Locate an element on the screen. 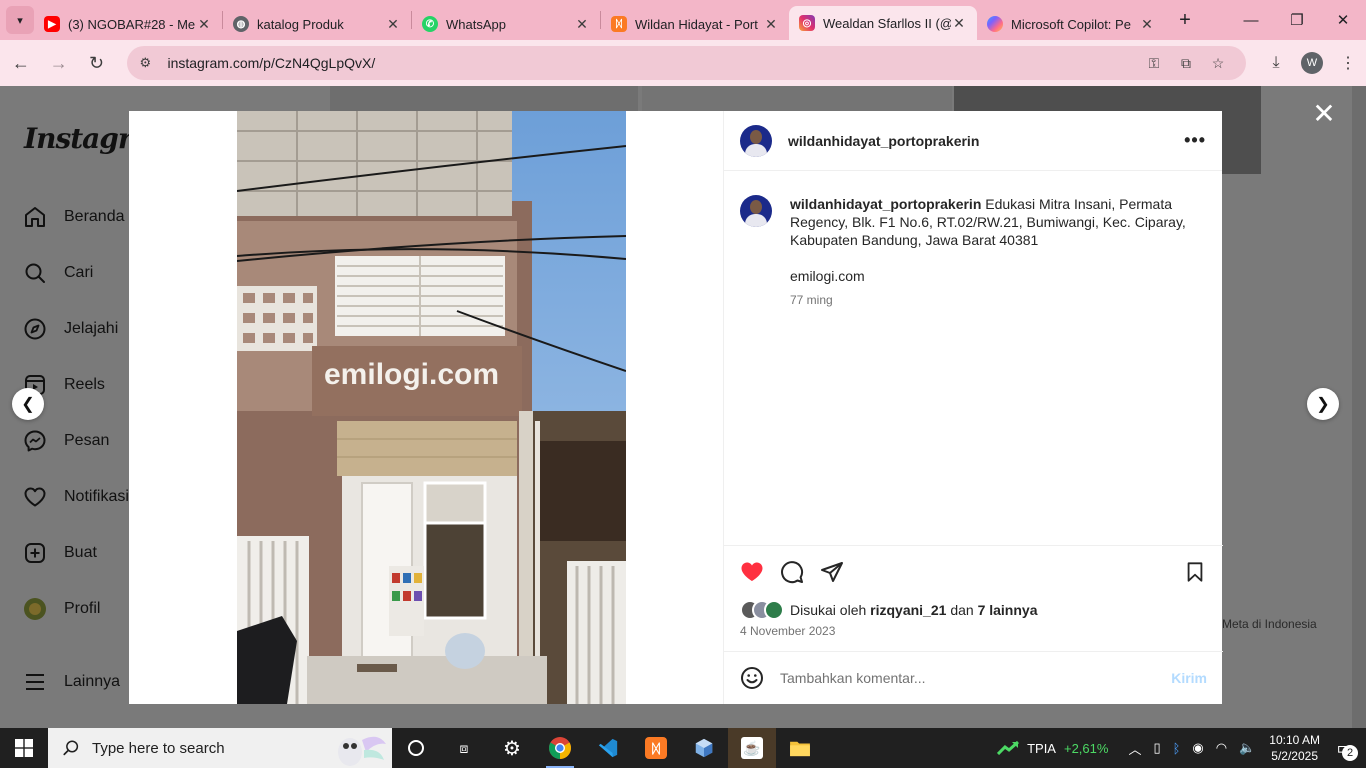 The width and height of the screenshot is (1366, 768). sidebar-item-messages: Pesan is located at coordinates (65, 441).